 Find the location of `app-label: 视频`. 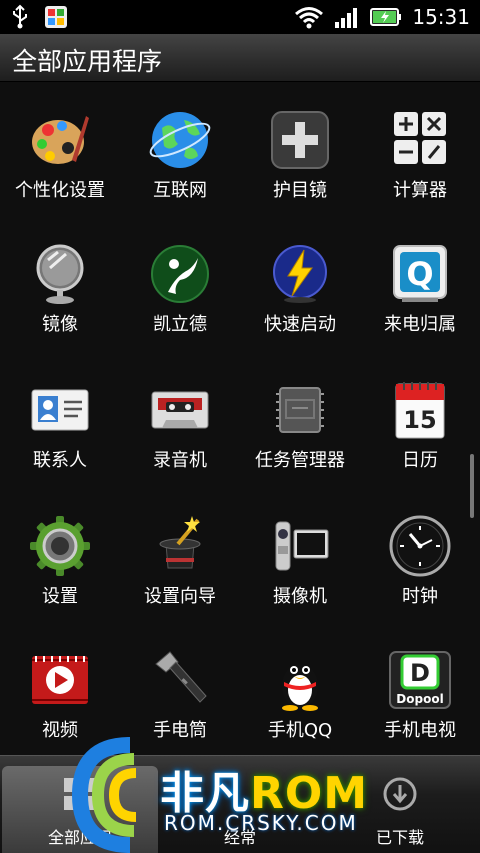

app-label: 视频 is located at coordinates (60, 730).